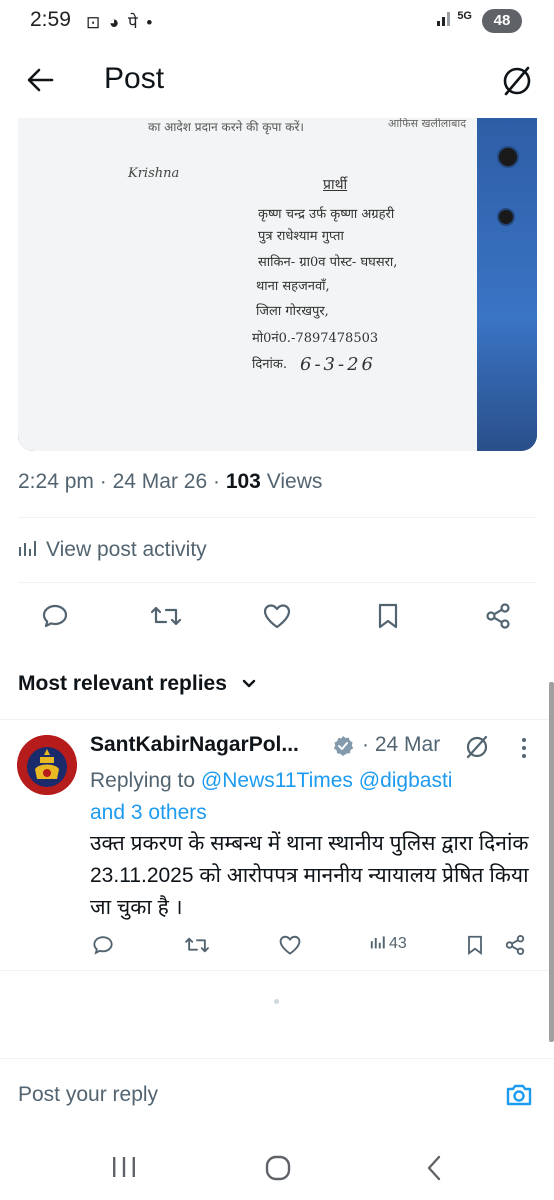 The width and height of the screenshot is (554, 1200). I want to click on home-icon, so click(278, 1168).